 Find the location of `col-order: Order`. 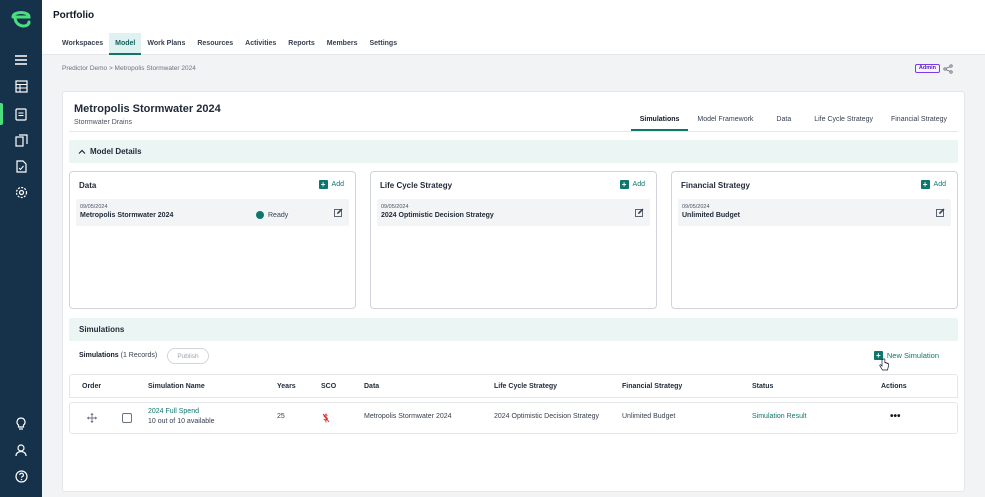

col-order: Order is located at coordinates (91, 386).